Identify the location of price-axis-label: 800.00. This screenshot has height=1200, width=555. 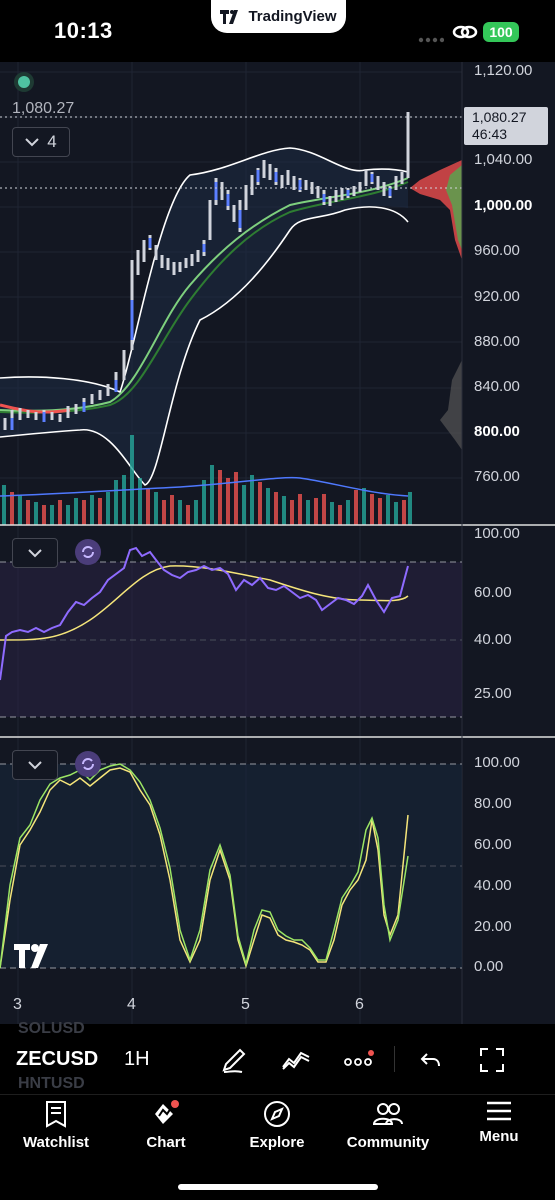
(497, 431).